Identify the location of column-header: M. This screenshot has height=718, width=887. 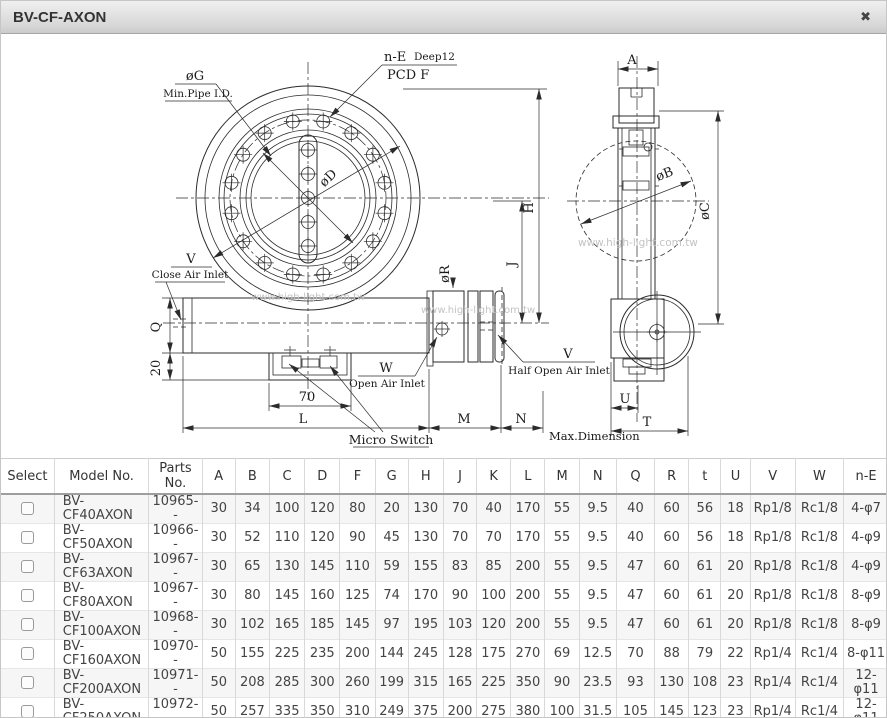
(562, 476).